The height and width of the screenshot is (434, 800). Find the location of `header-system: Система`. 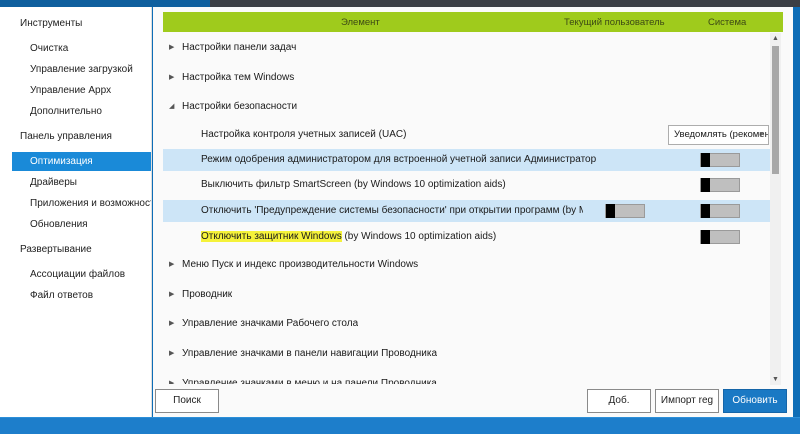

header-system: Система is located at coordinates (727, 22).